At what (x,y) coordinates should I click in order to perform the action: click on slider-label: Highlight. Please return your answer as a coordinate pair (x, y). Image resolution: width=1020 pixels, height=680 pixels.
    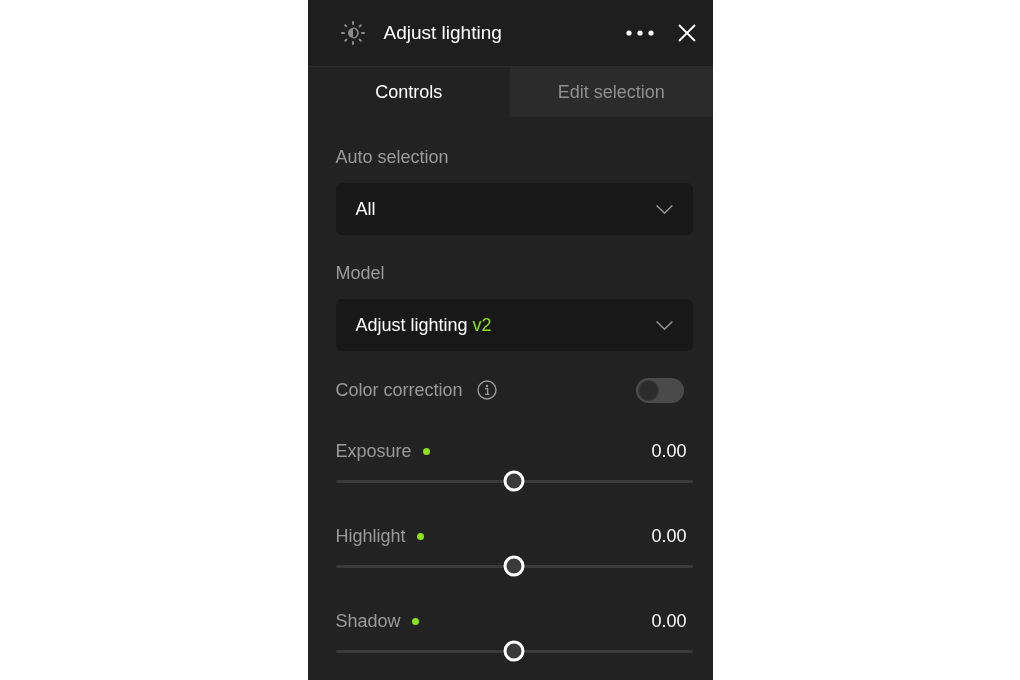
    Looking at the image, I should click on (370, 536).